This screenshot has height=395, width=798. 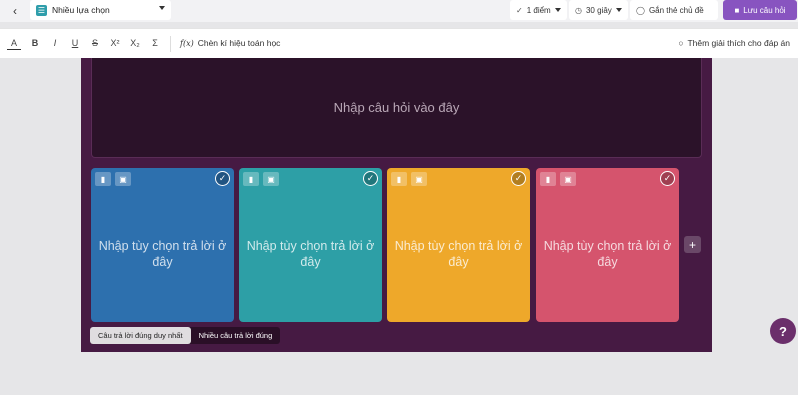 I want to click on toolbar-divider, so click(x=170, y=44).